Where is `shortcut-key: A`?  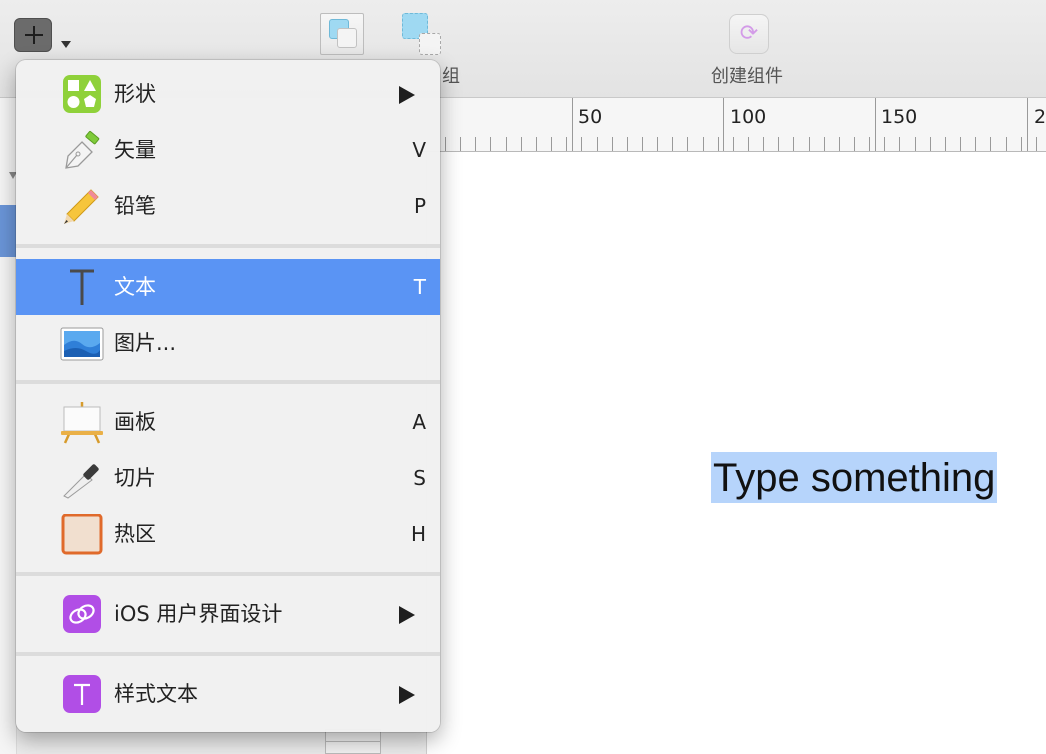
shortcut-key: A is located at coordinates (419, 422).